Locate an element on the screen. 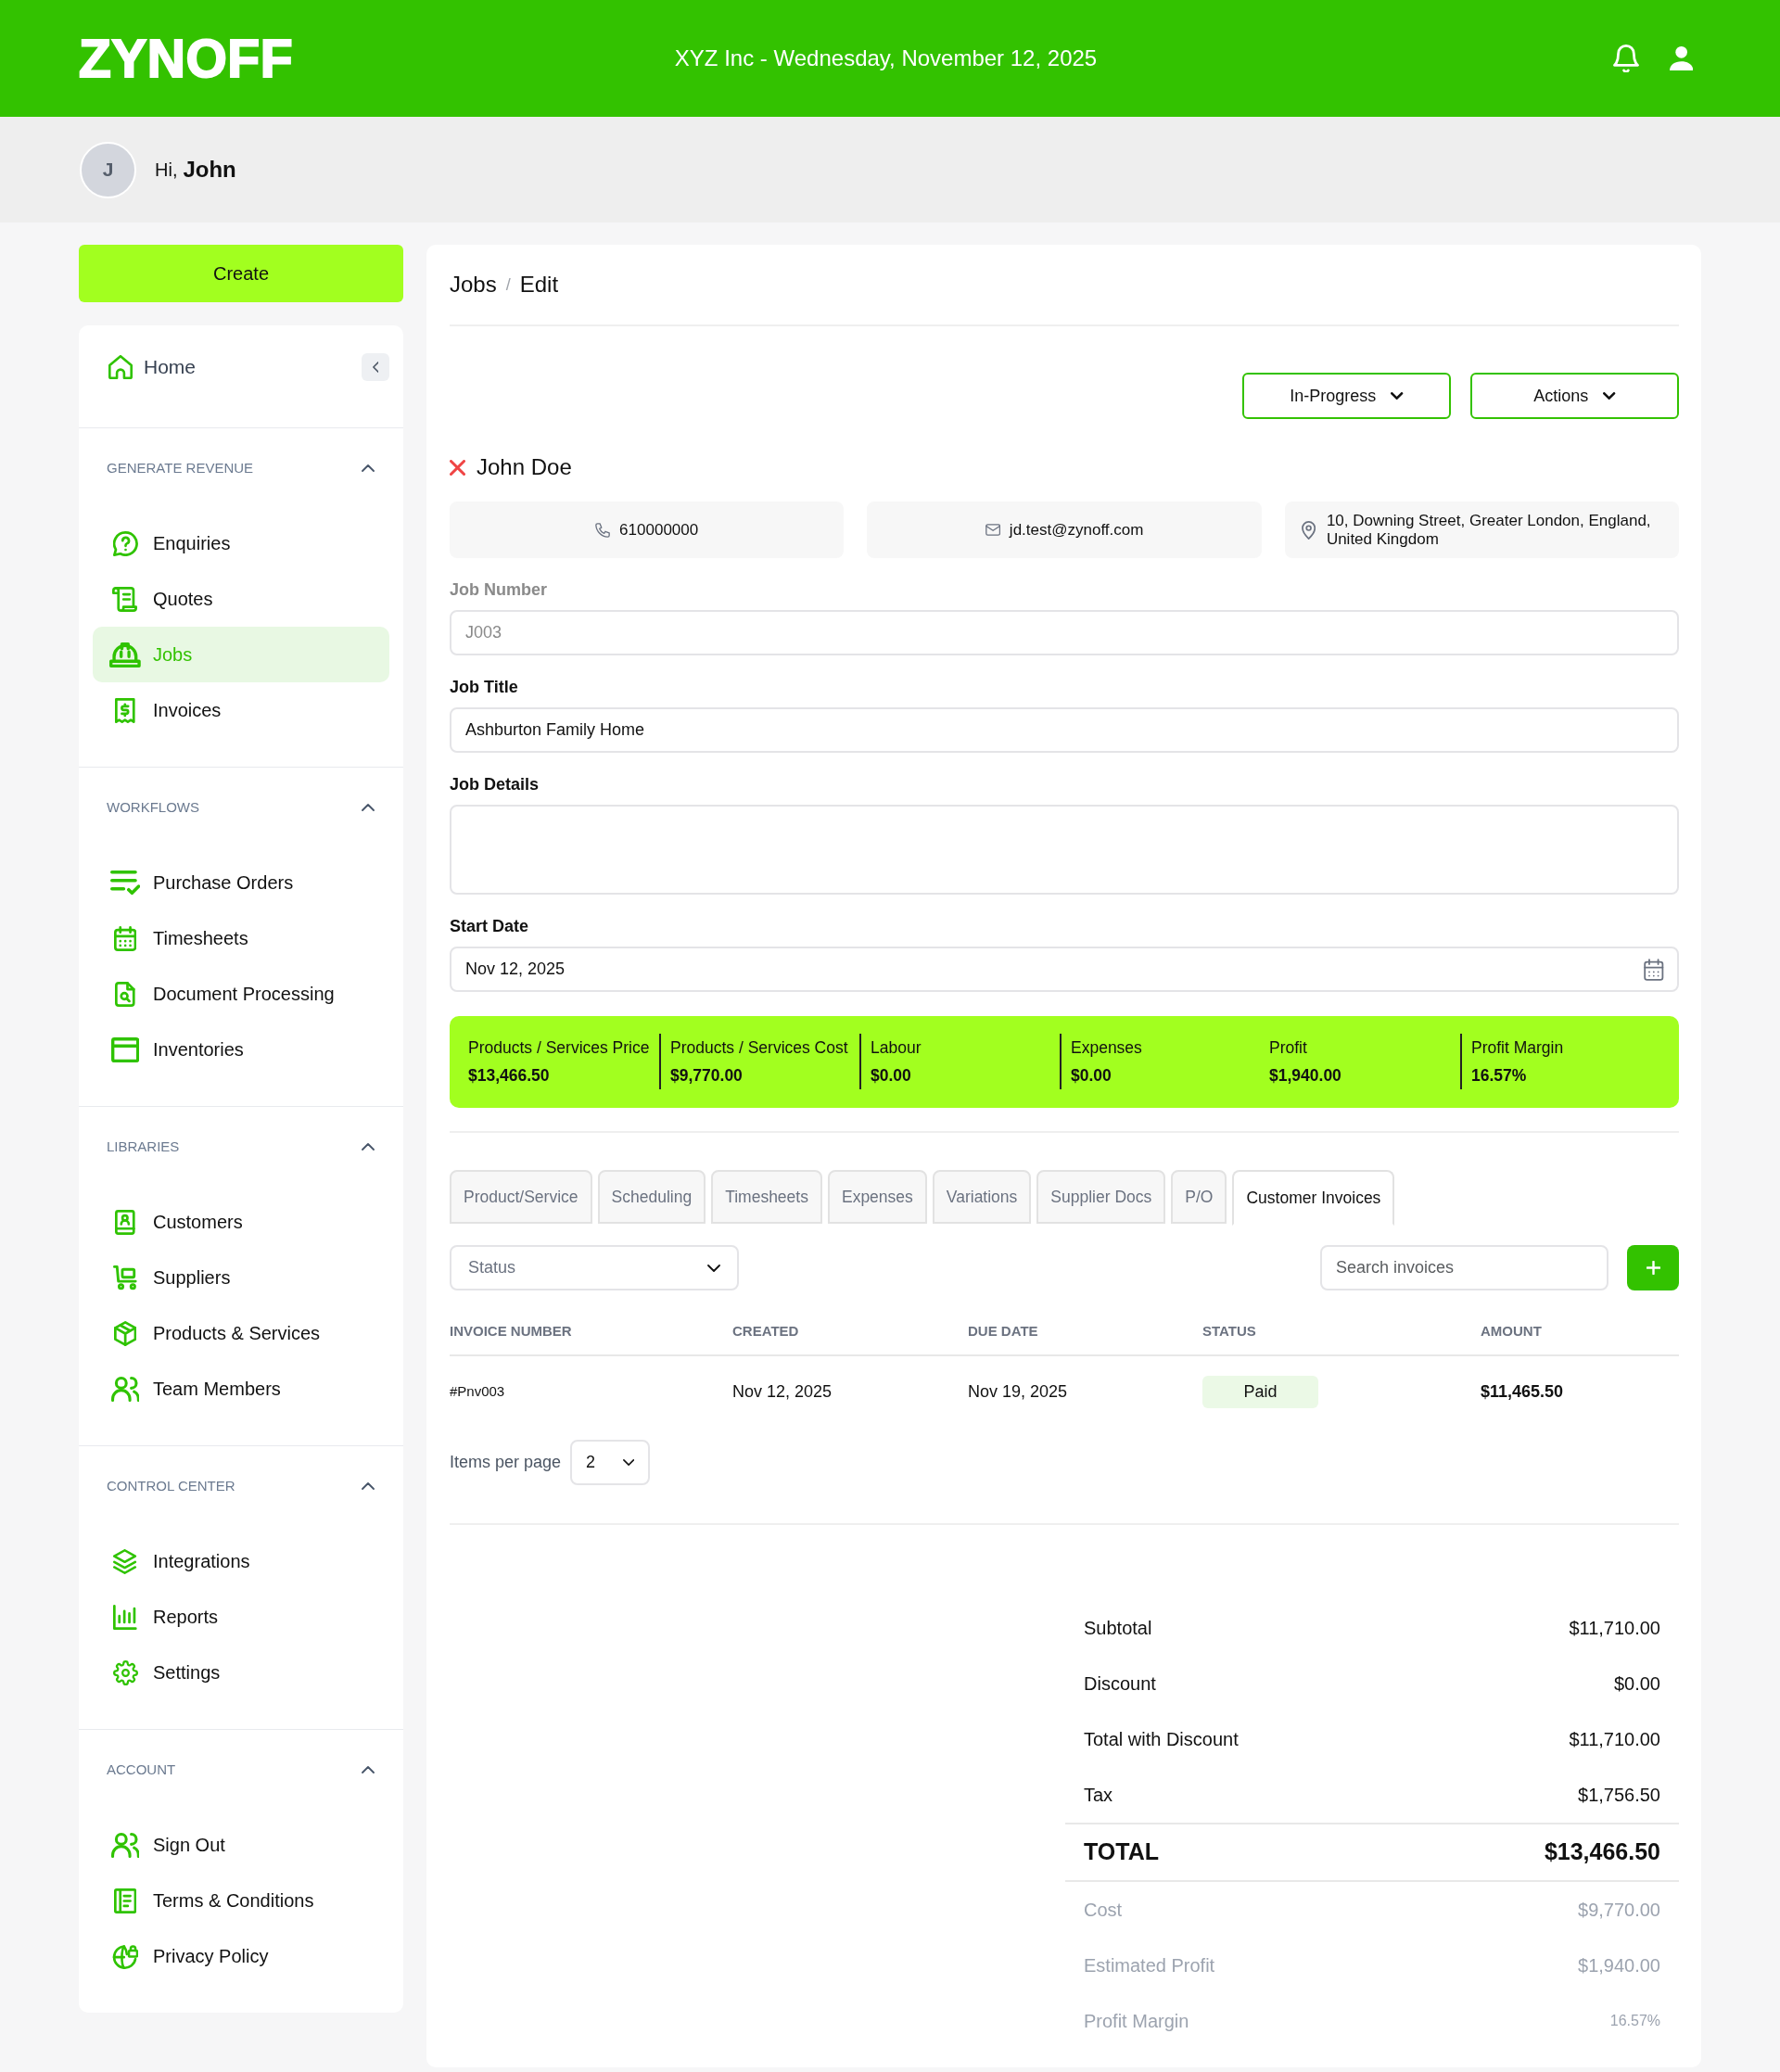  avatar: J is located at coordinates (108, 170).